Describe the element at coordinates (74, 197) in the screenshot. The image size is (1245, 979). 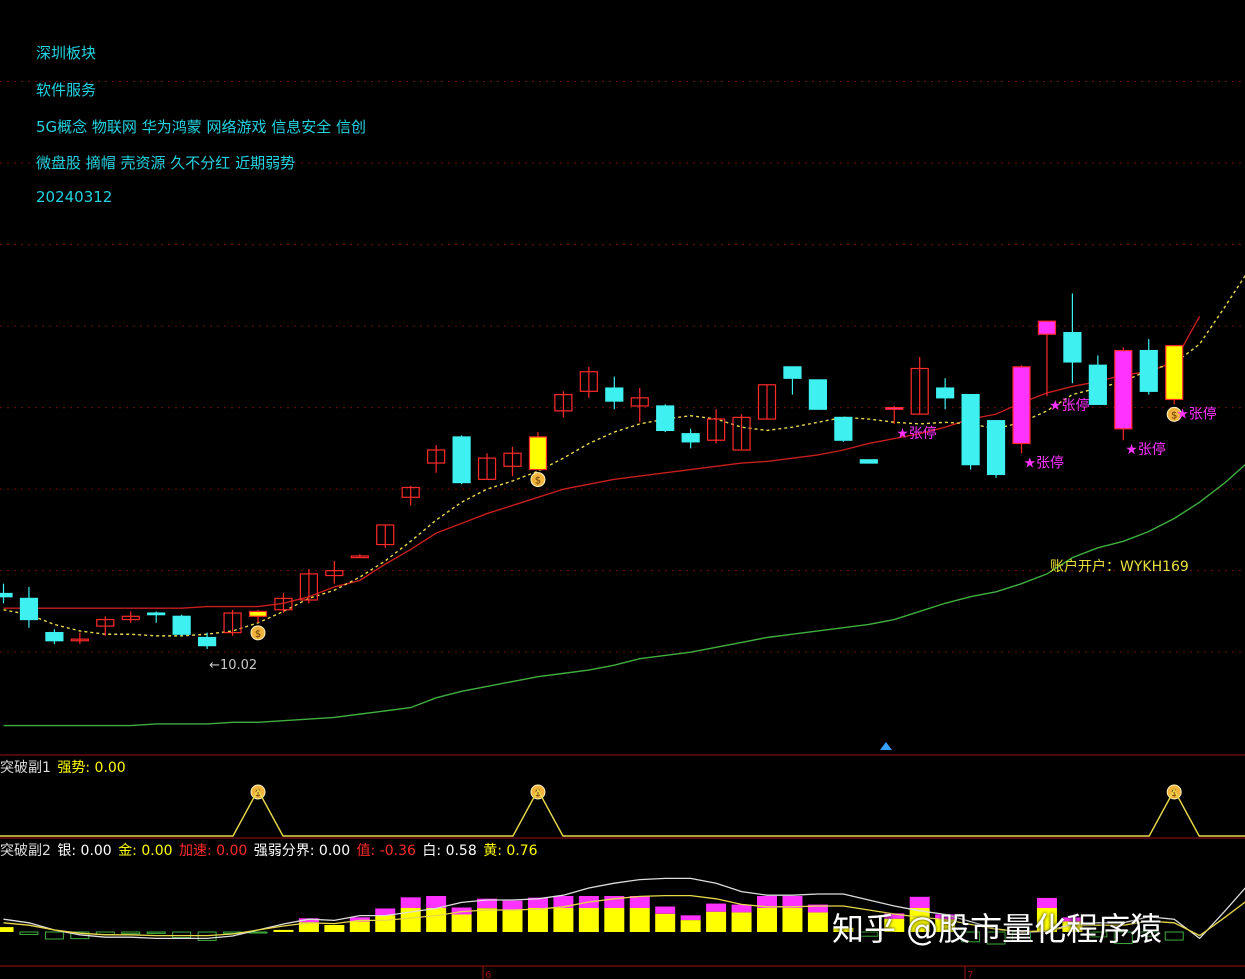
I see `info-date: 20240312` at that location.